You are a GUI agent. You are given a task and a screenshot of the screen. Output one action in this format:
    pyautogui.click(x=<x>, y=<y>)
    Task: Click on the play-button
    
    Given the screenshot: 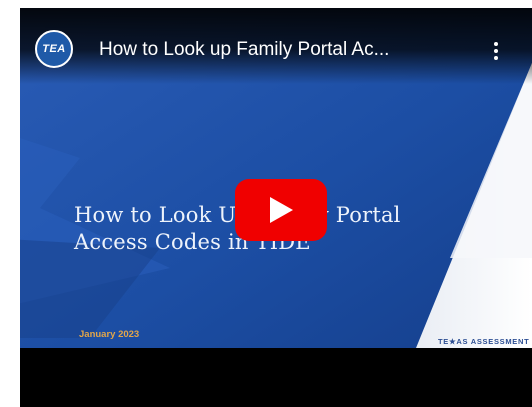 What is the action you would take?
    pyautogui.click(x=281, y=210)
    